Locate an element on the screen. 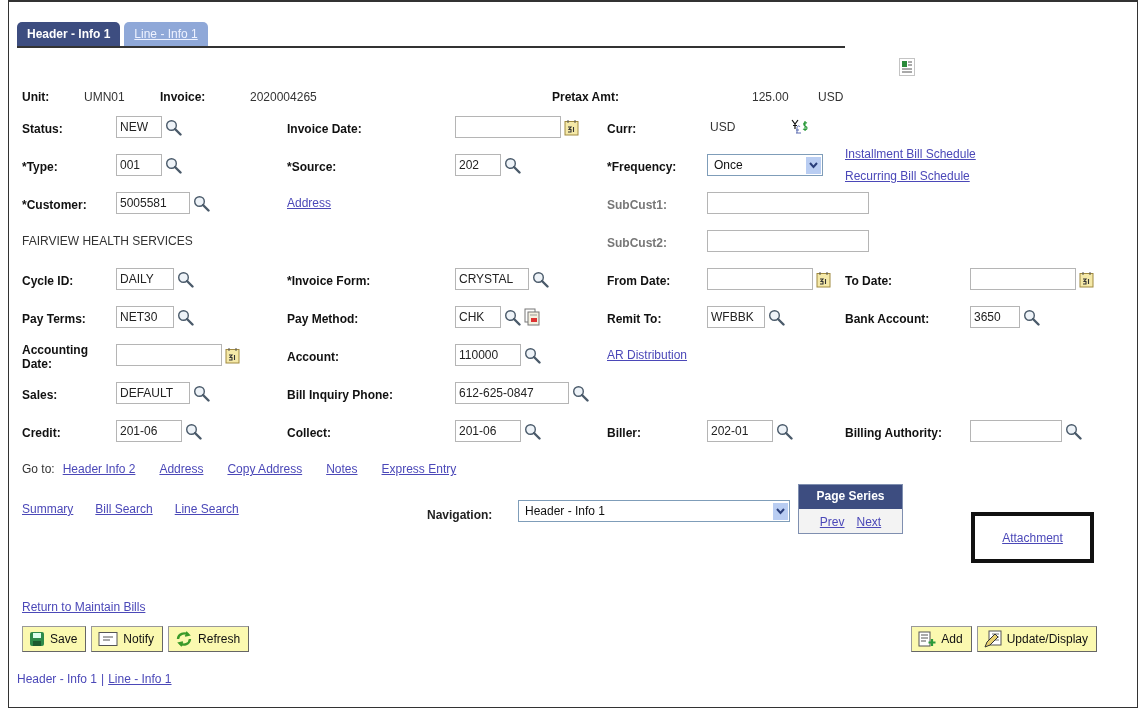  spreadsheet-icon is located at coordinates (907, 67).